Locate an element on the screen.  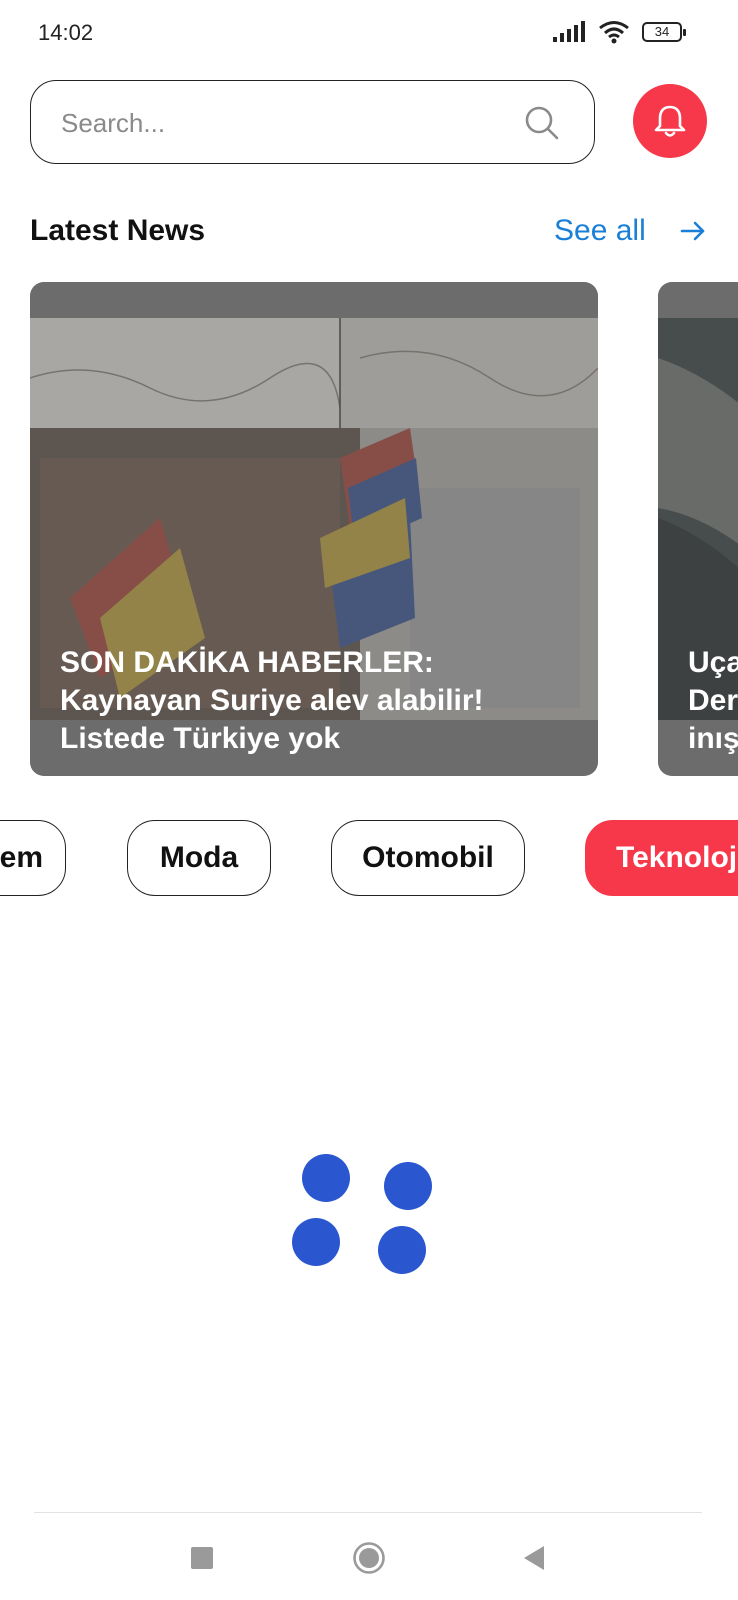
category-chip: Moda is located at coordinates (199, 858).